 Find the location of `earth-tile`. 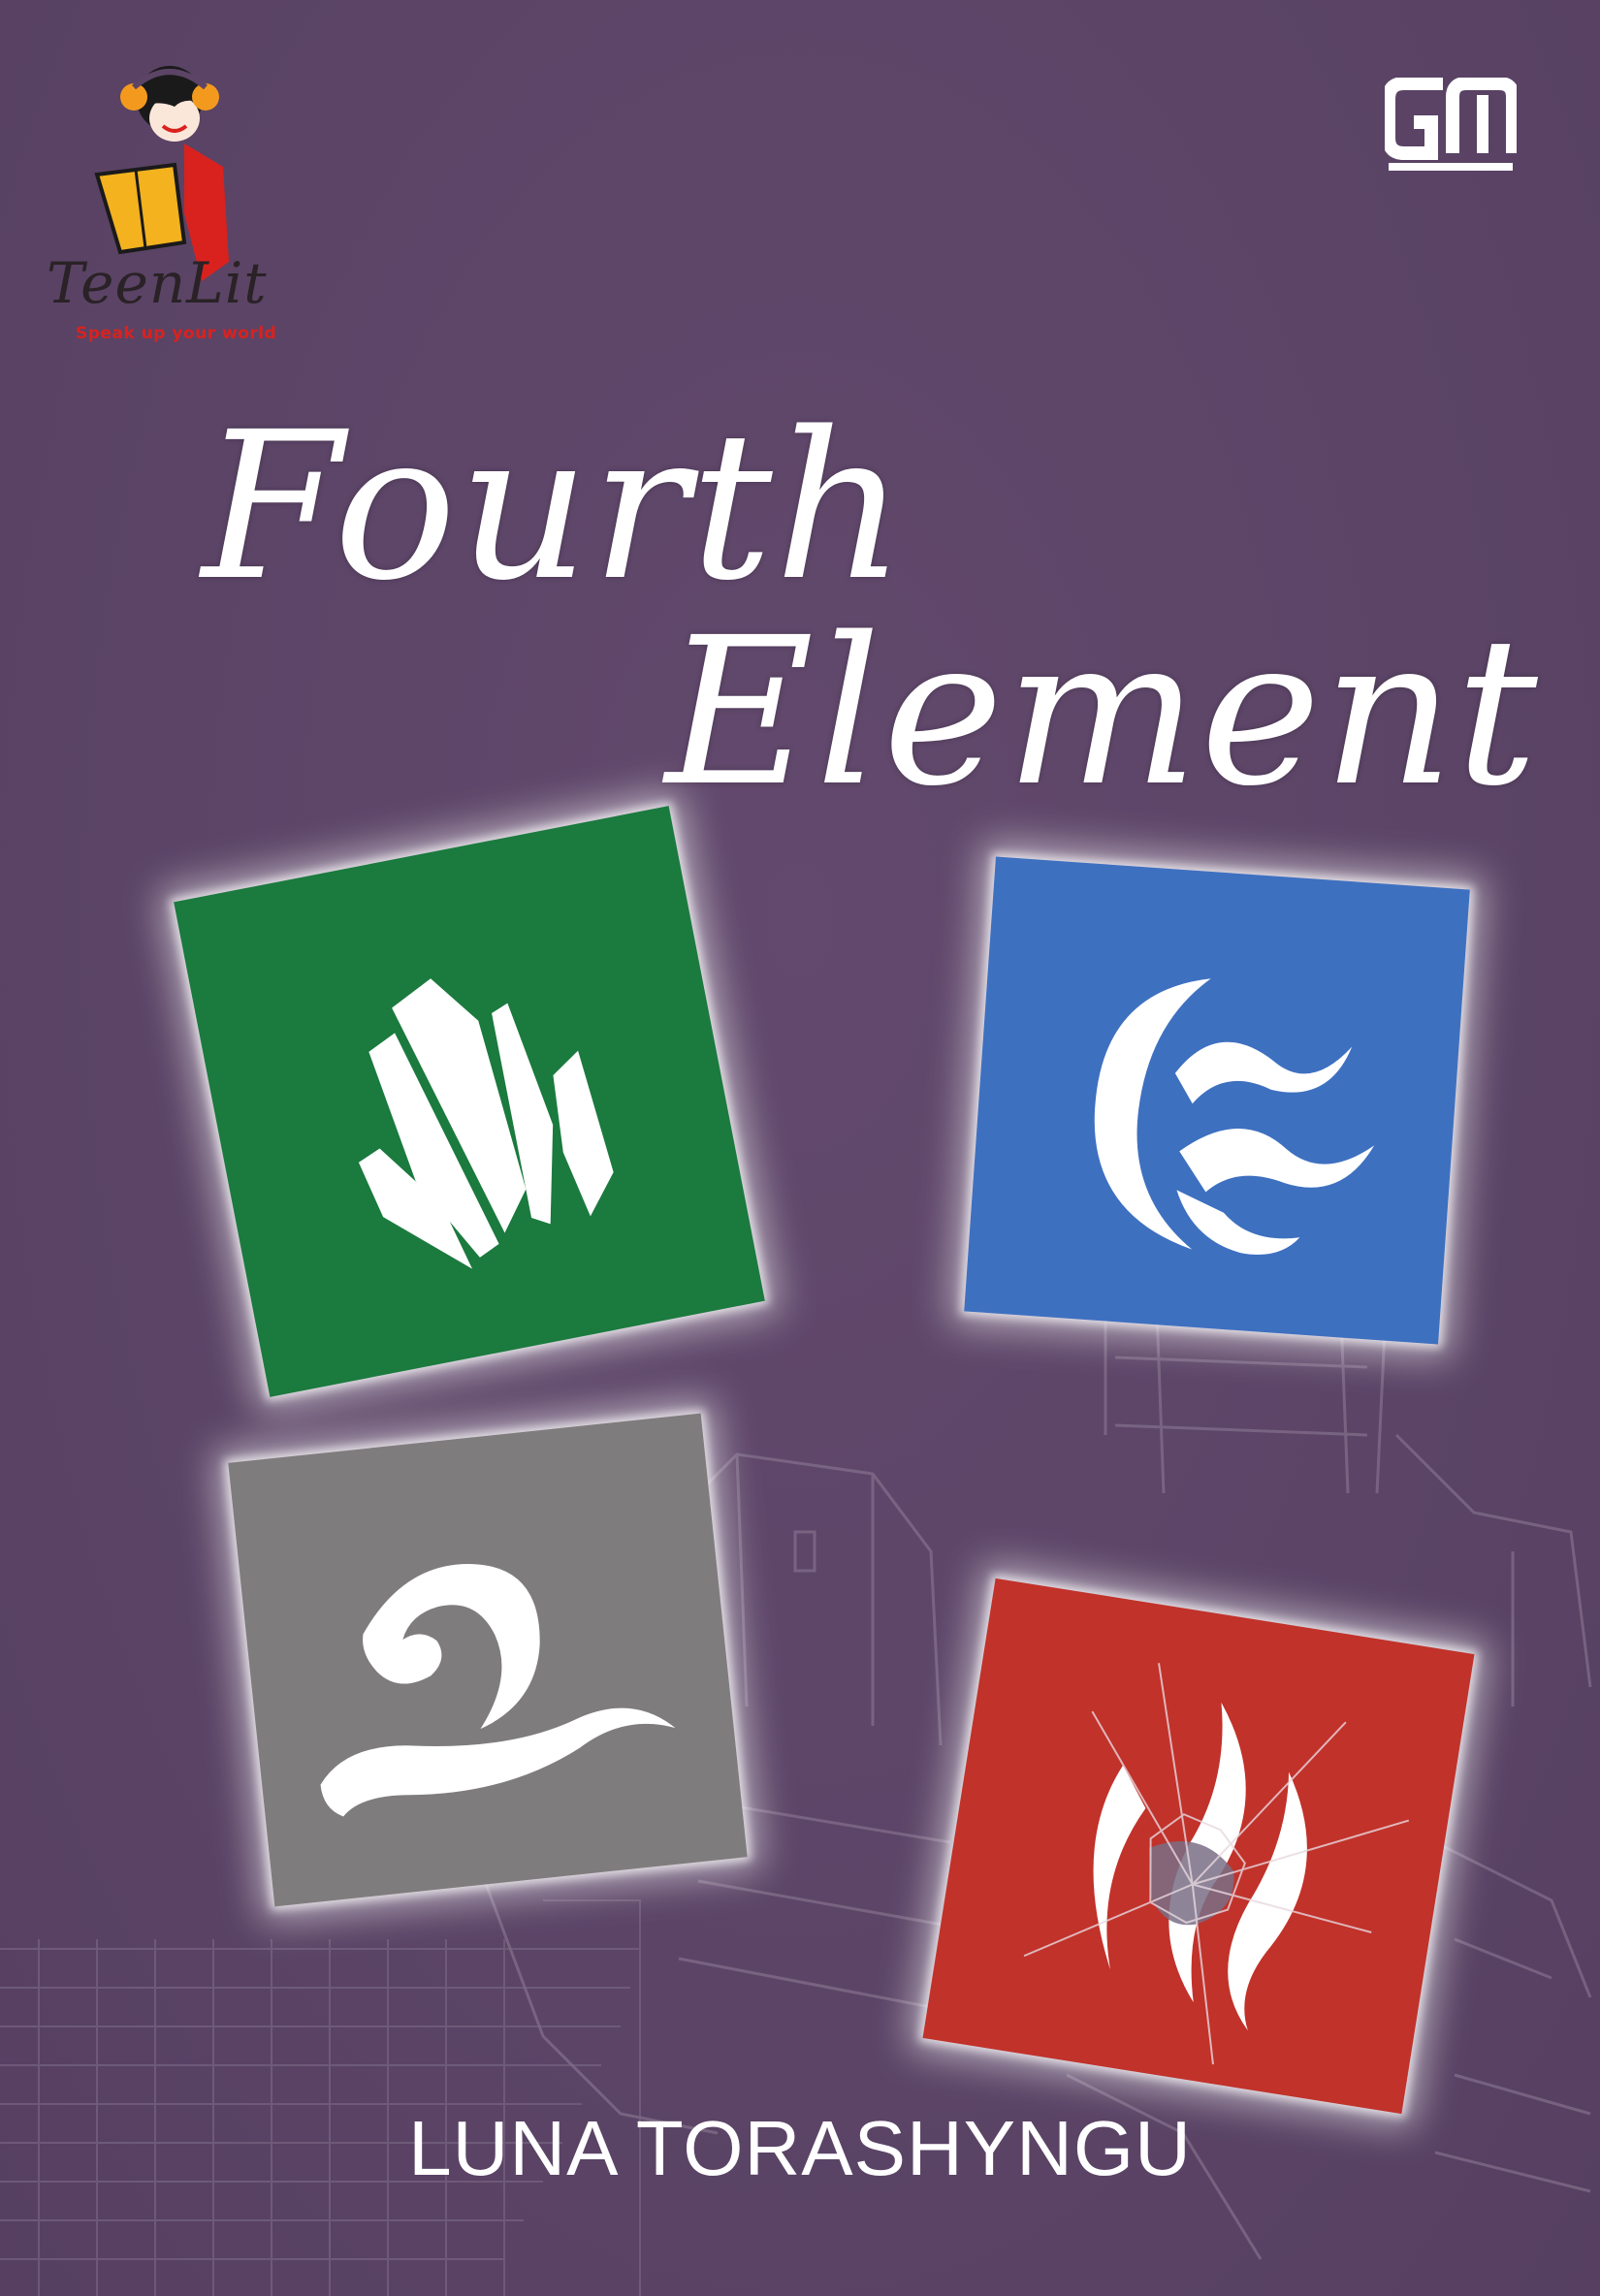

earth-tile is located at coordinates (469, 1101).